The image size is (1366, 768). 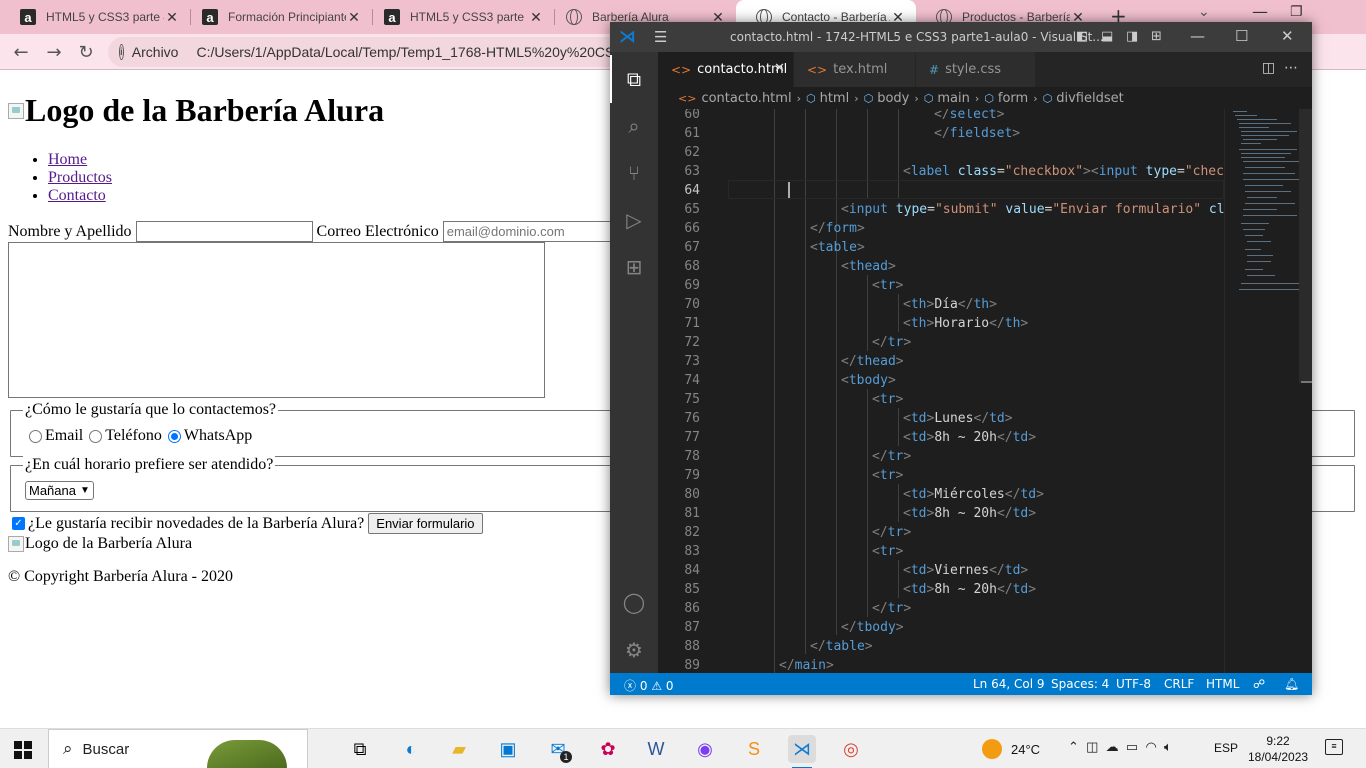 What do you see at coordinates (1009, 684) in the screenshot?
I see `cursor-position: Ln 64, Col 9` at bounding box center [1009, 684].